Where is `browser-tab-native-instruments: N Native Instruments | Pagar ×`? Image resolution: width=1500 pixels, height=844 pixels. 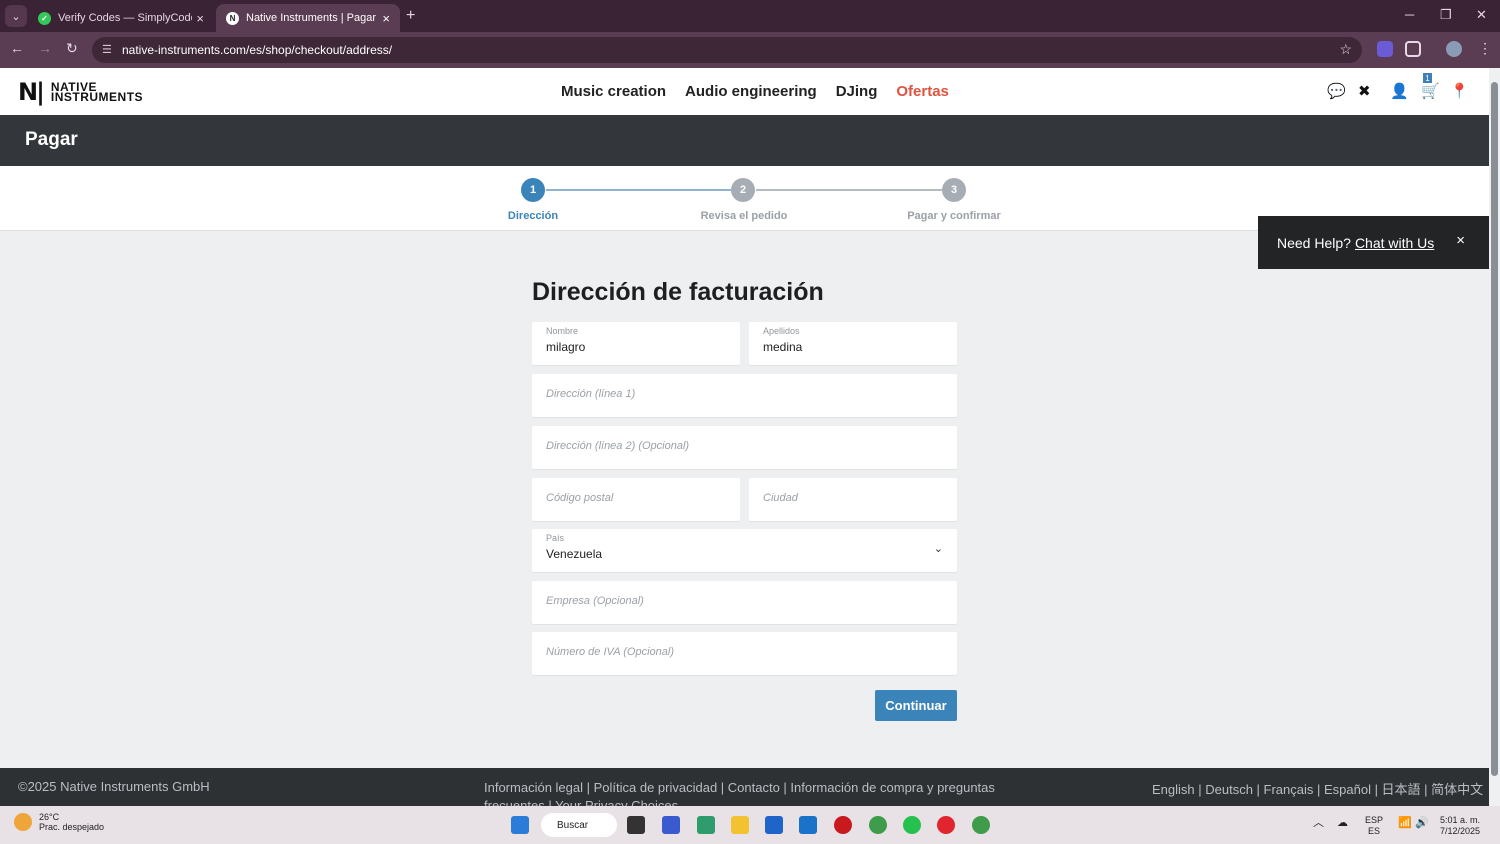
browser-tab-native-instruments: N Native Instruments | Pagar × is located at coordinates (308, 18).